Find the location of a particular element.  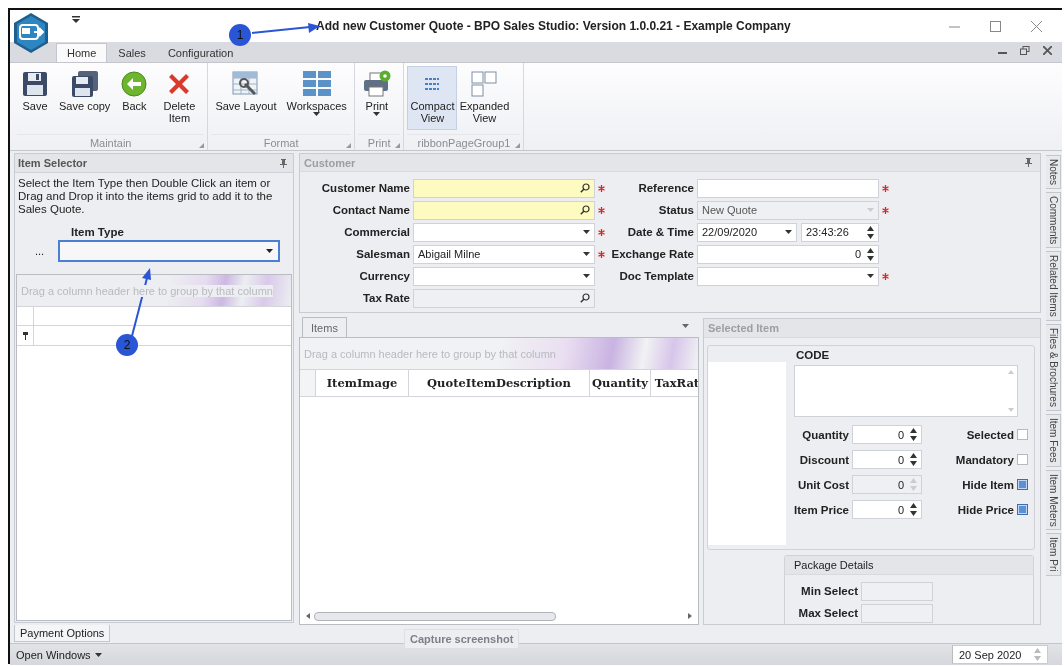

ribbon-tab: Home is located at coordinates (82, 52).